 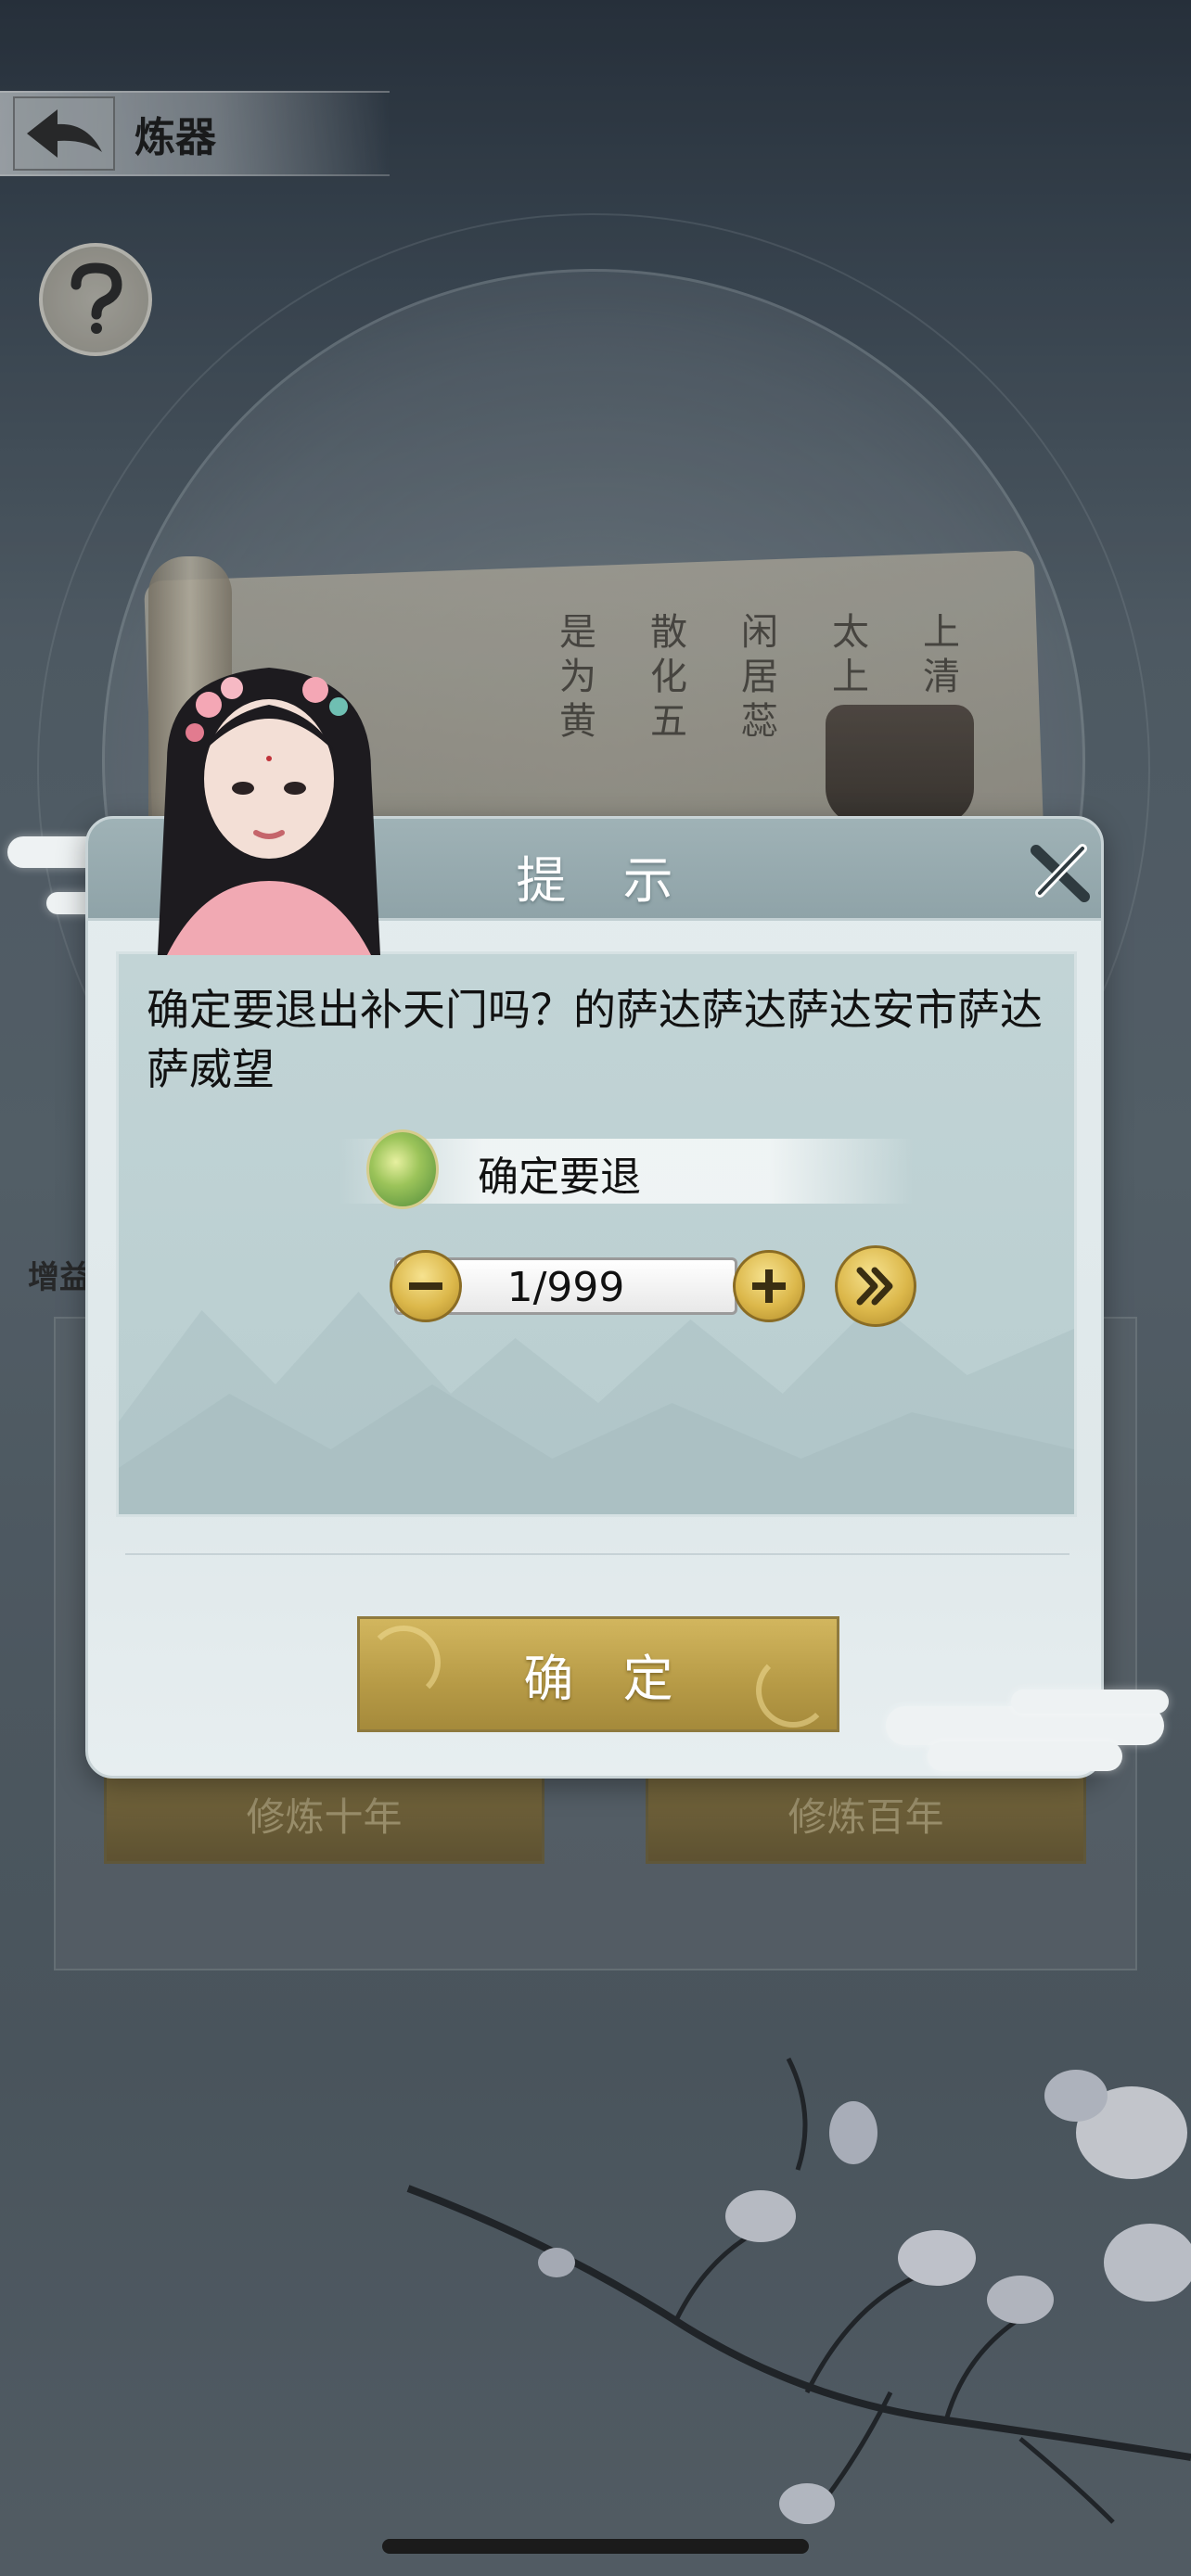 I want to click on double-chevron-right-icon, so click(x=874, y=1286).